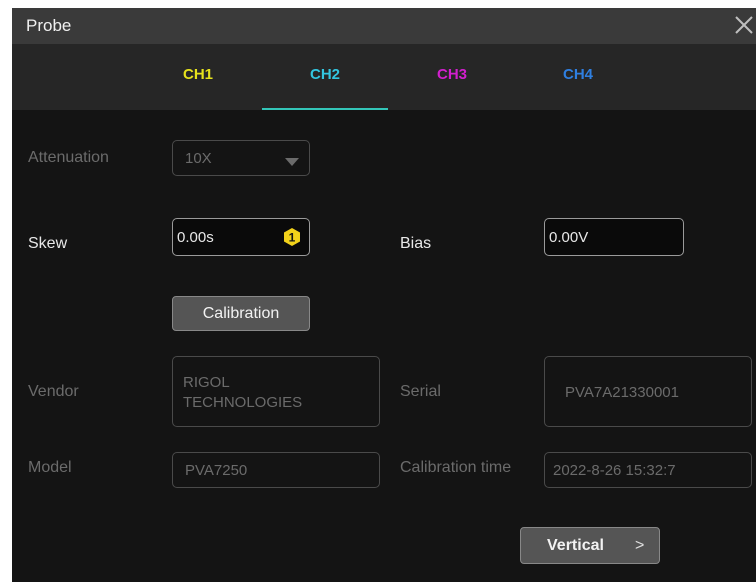 Image resolution: width=756 pixels, height=582 pixels. What do you see at coordinates (452, 74) in the screenshot?
I see `tab-ch3: CH3` at bounding box center [452, 74].